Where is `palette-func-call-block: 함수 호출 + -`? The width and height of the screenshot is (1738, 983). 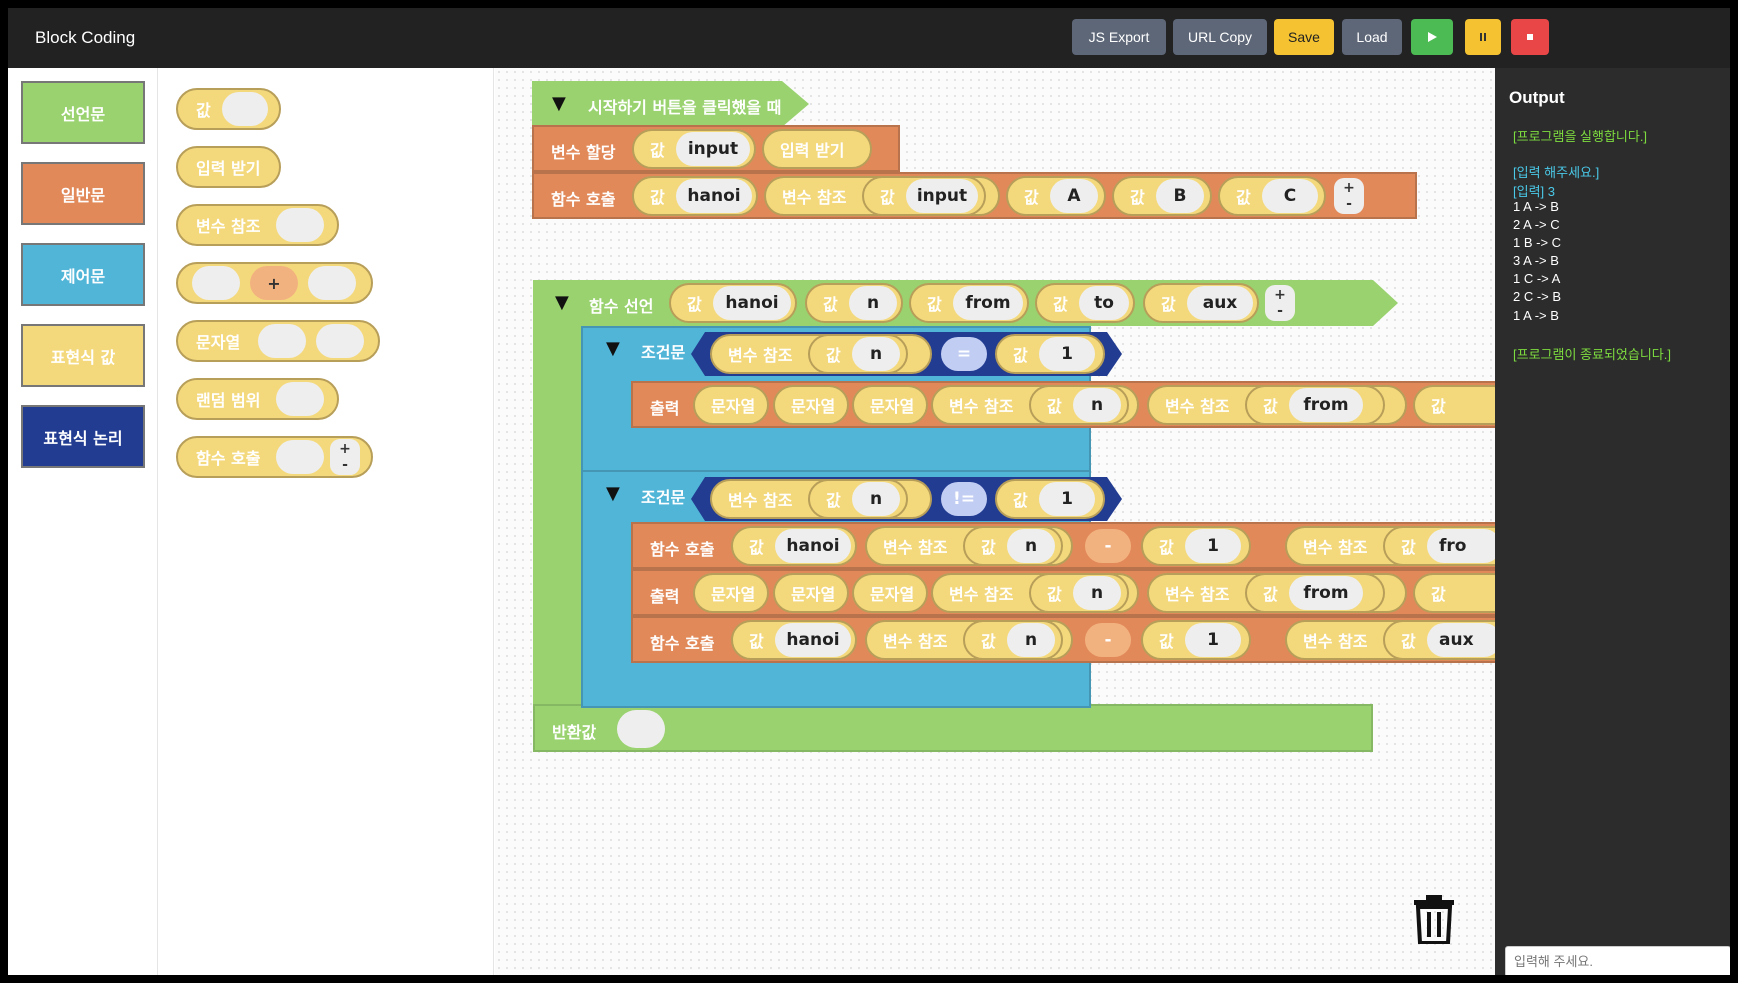 palette-func-call-block: 함수 호출 + - is located at coordinates (274, 457).